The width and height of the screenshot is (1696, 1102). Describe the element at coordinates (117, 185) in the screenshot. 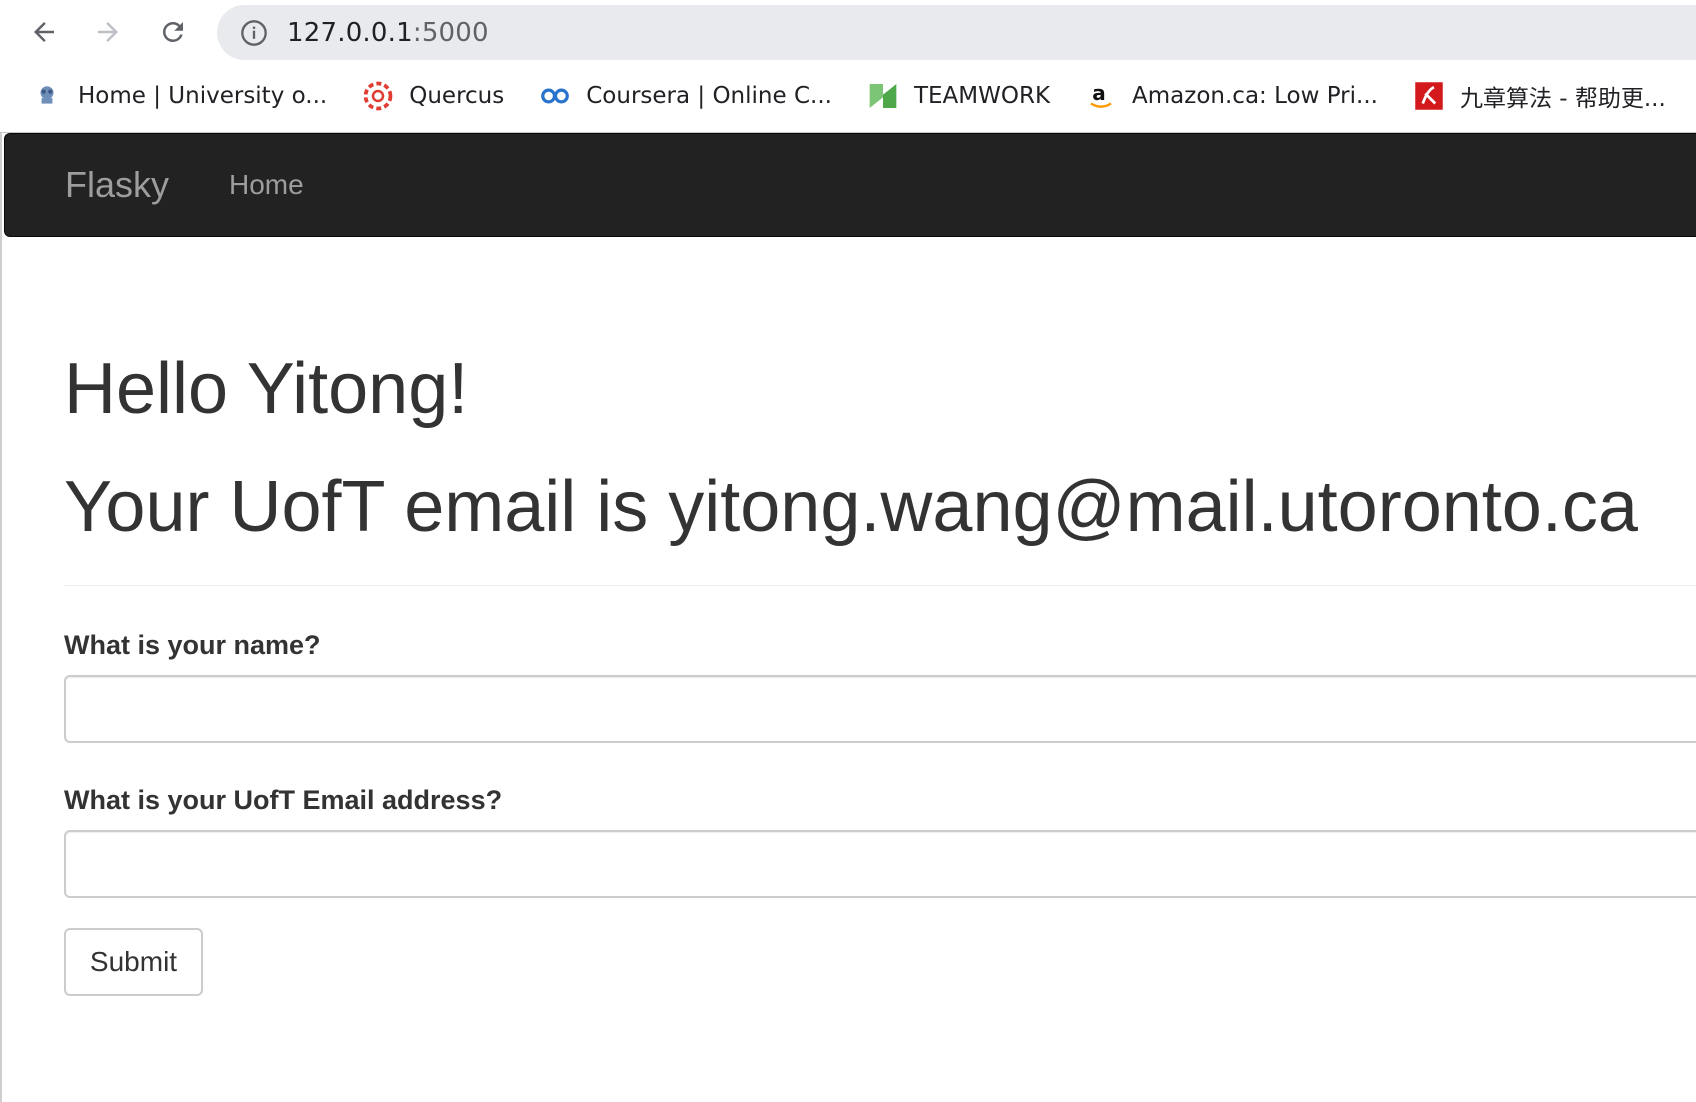

I see `navbar-brand: Flasky` at that location.